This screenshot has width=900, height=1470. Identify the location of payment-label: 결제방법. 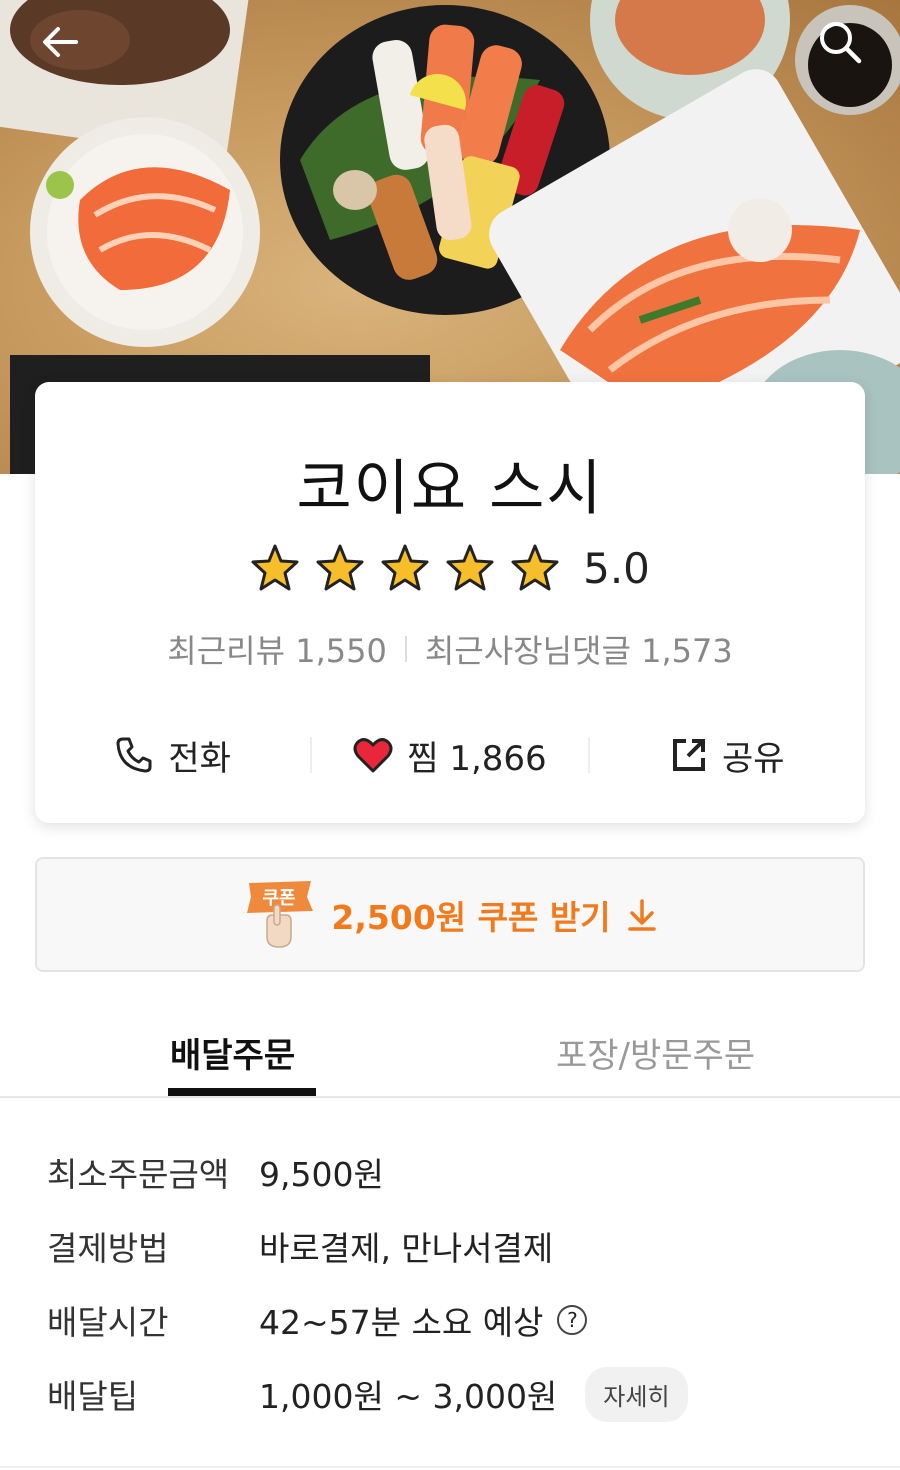
(108, 1248).